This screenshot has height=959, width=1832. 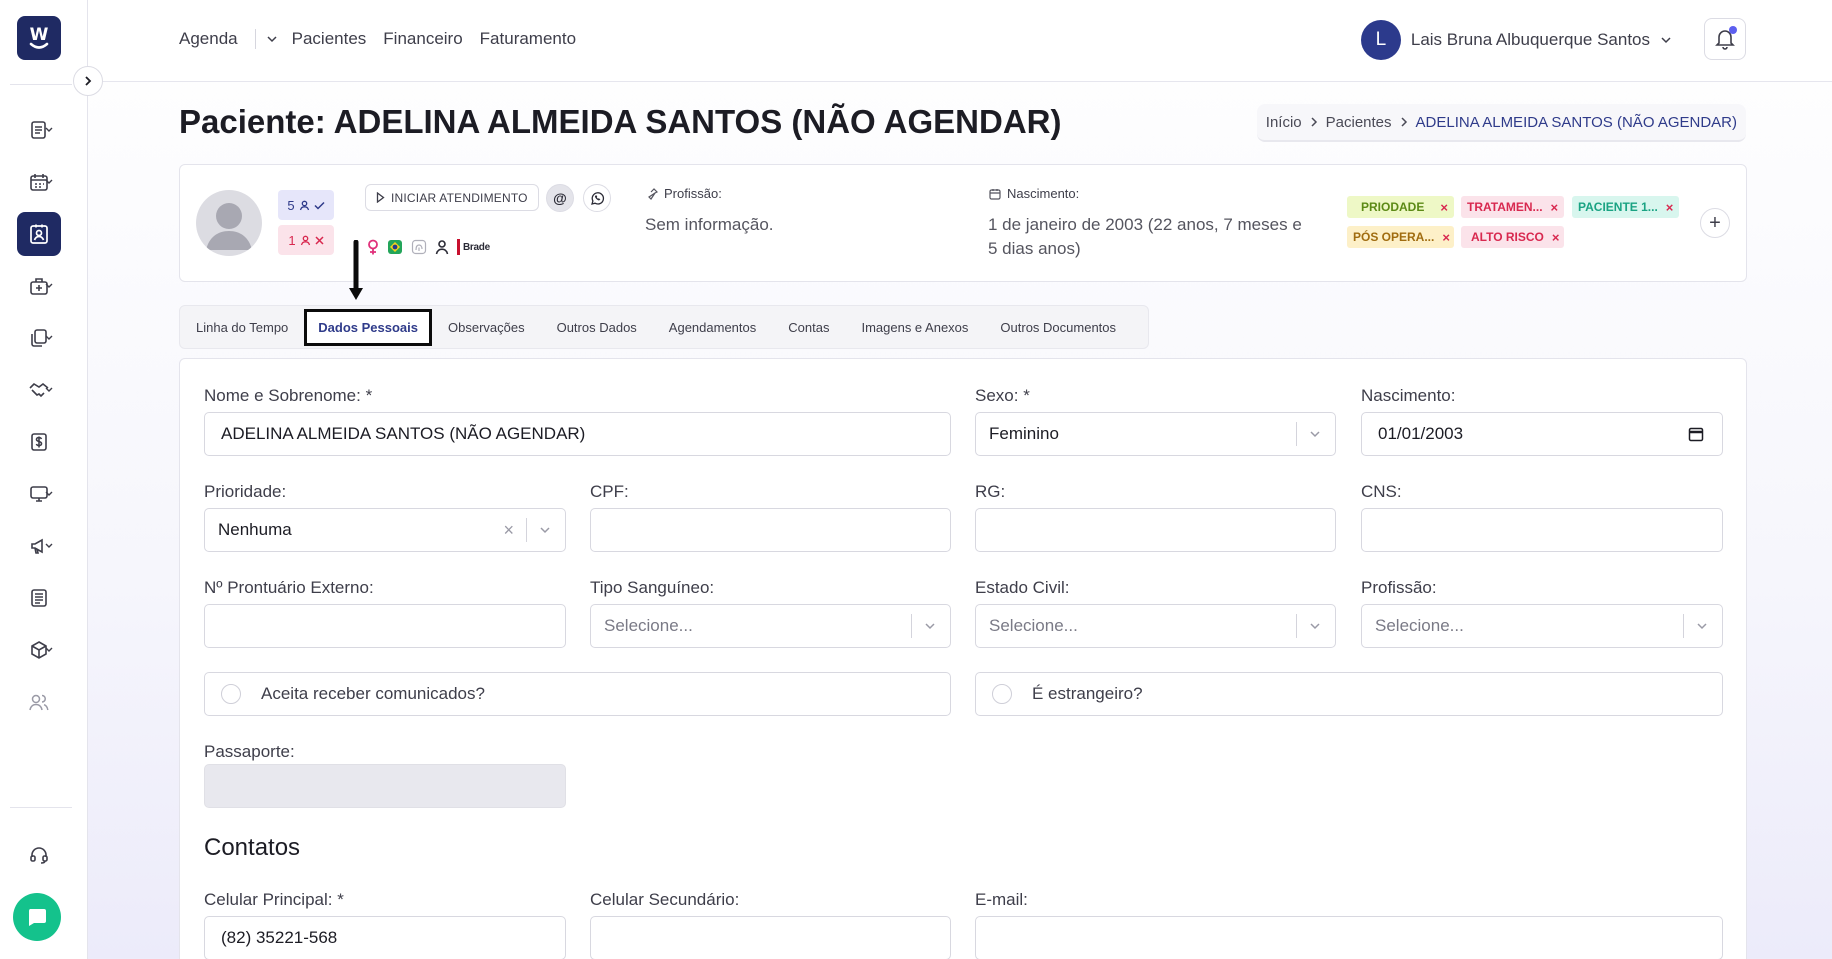 I want to click on profession-label: Profissão:, so click(x=684, y=193).